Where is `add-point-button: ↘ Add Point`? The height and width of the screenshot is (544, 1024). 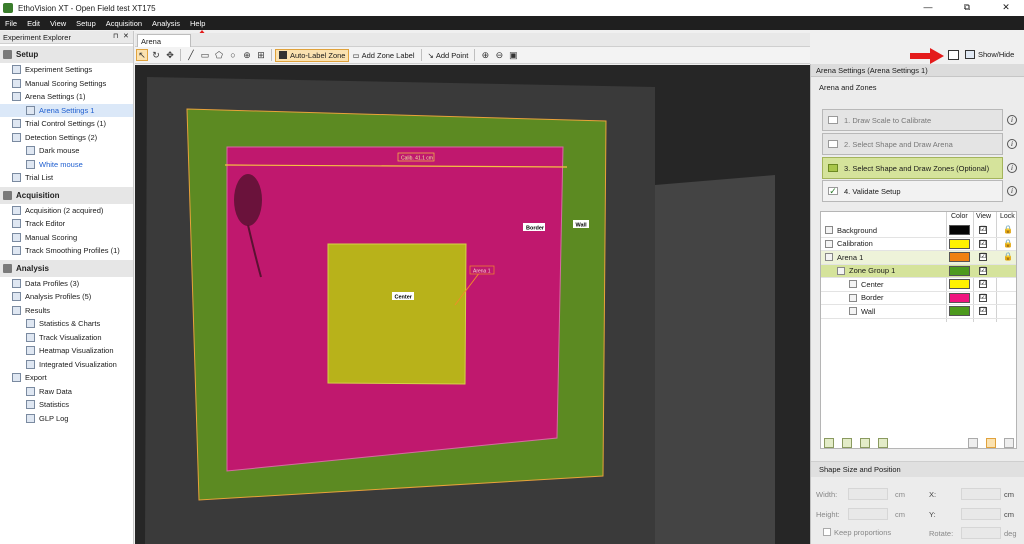 add-point-button: ↘ Add Point is located at coordinates (448, 55).